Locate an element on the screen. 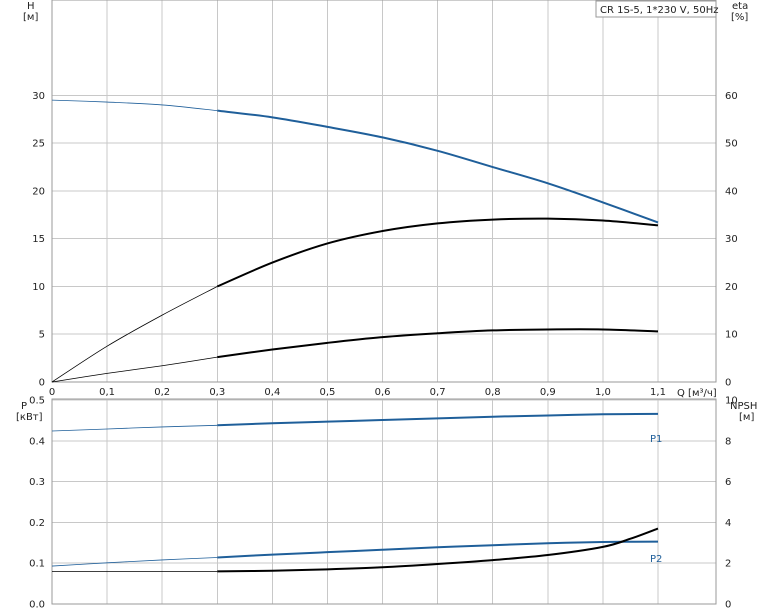 The height and width of the screenshot is (611, 774). chart-title: CR 1S-5, 1*230 V, 50Hz is located at coordinates (659, 10).